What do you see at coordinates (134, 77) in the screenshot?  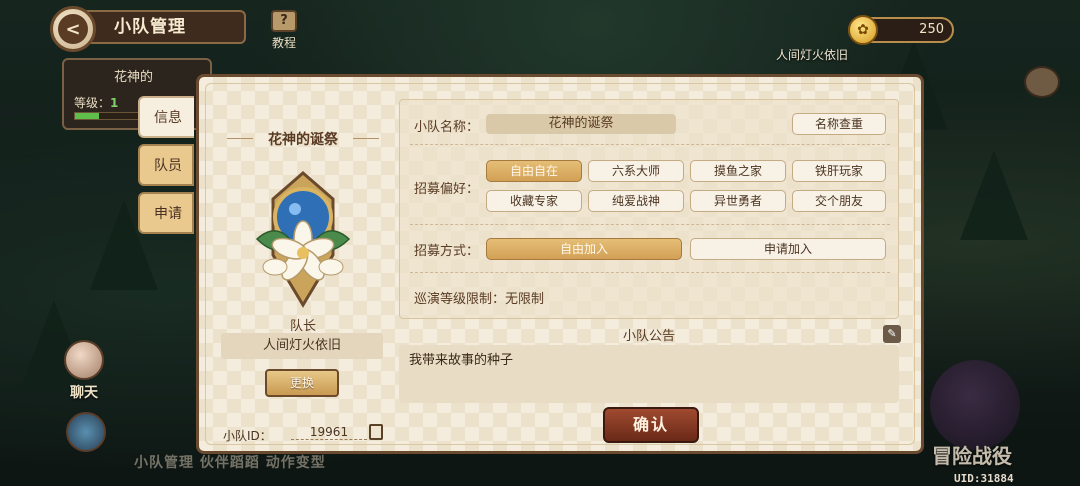 I see `team-summary-name: 花神的` at bounding box center [134, 77].